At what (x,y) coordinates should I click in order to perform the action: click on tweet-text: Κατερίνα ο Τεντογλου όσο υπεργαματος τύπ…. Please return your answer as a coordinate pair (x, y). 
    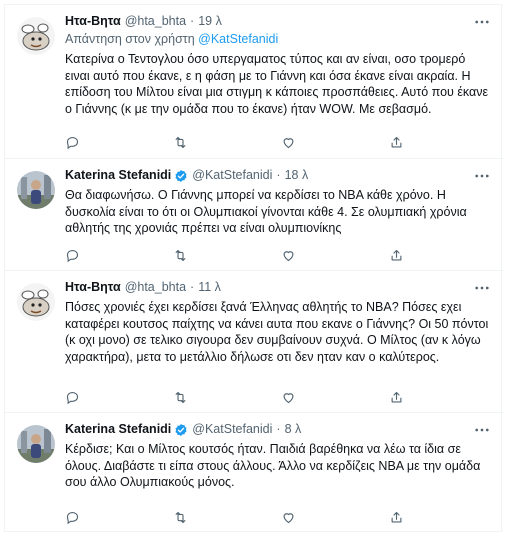
    Looking at the image, I should click on (277, 84).